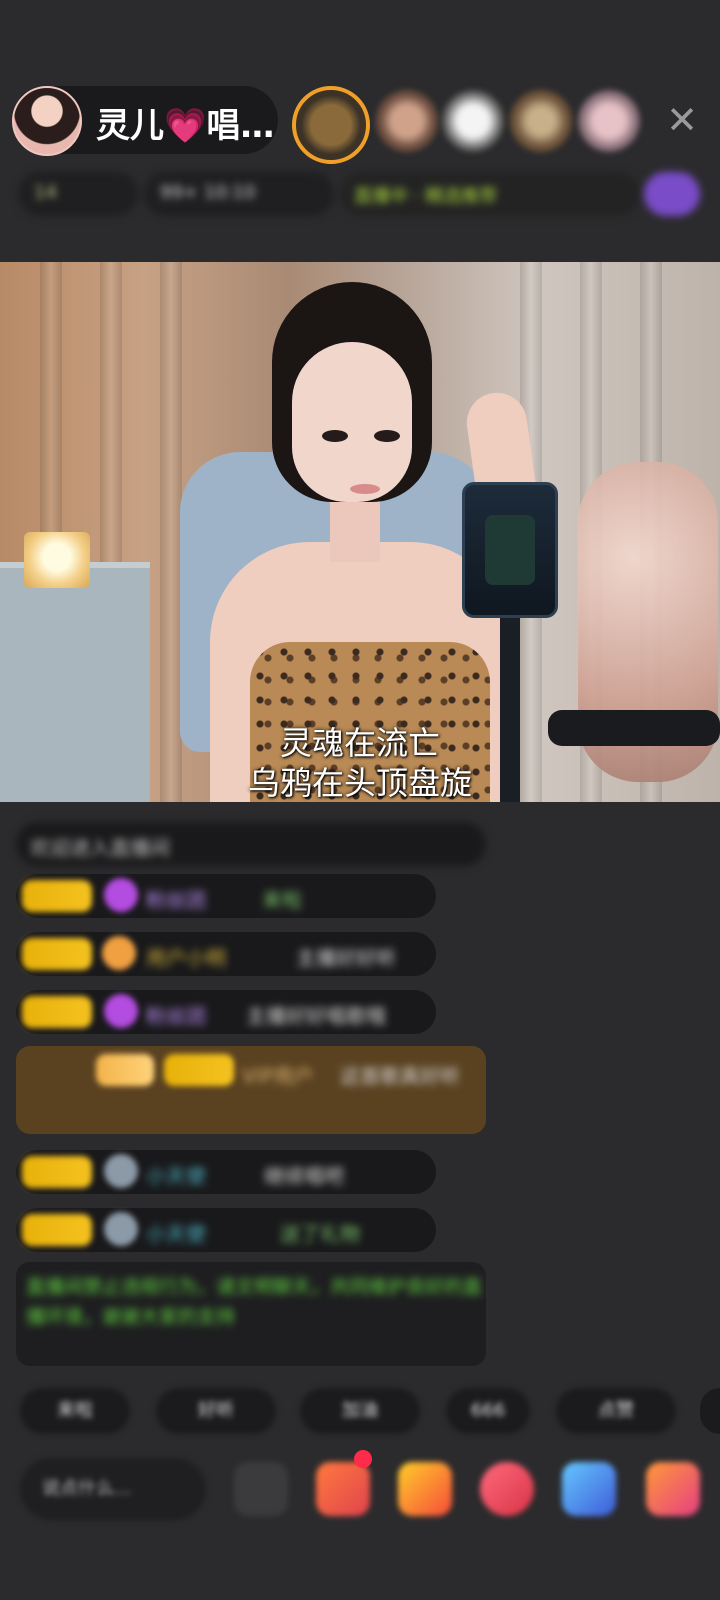  Describe the element at coordinates (208, 192) in the screenshot. I see `info-chip-rank-text: 99+ 10:10` at that location.